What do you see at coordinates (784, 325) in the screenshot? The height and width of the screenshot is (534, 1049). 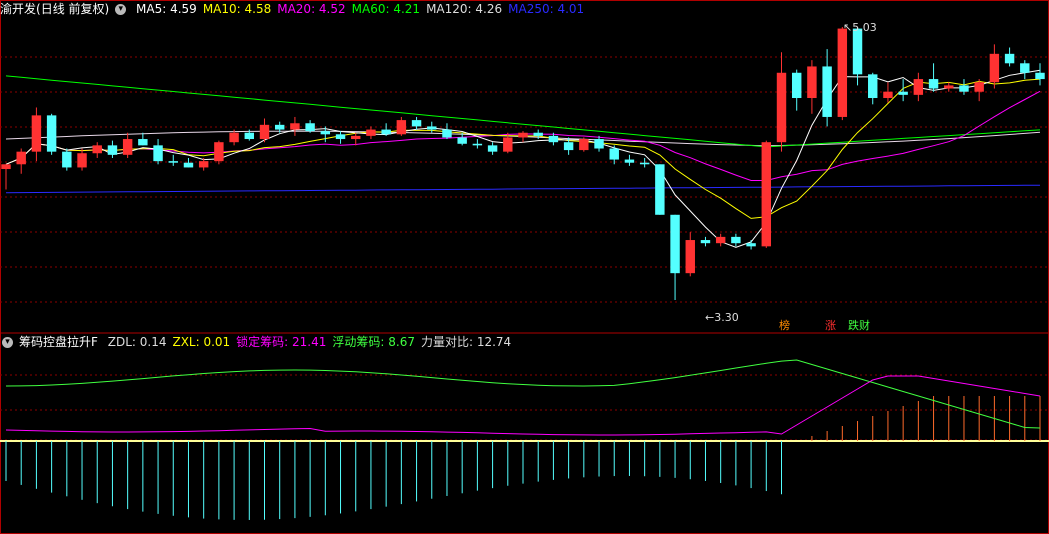 I see `event-tag: 榜` at bounding box center [784, 325].